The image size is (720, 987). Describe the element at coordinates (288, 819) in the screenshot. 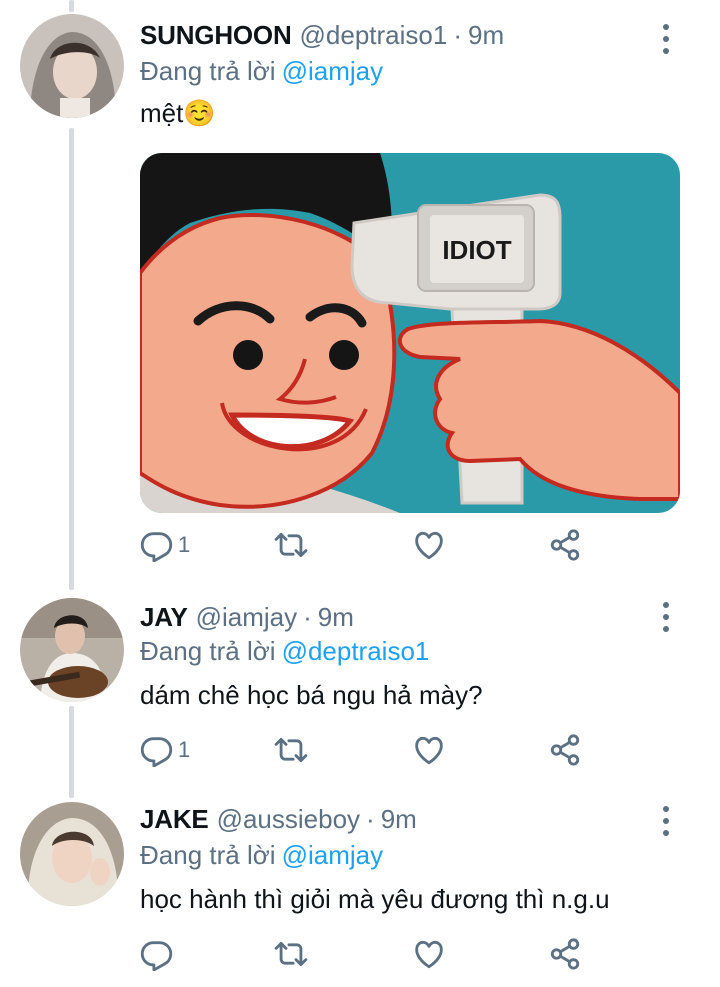

I see `user-handle: @aussieboy` at that location.